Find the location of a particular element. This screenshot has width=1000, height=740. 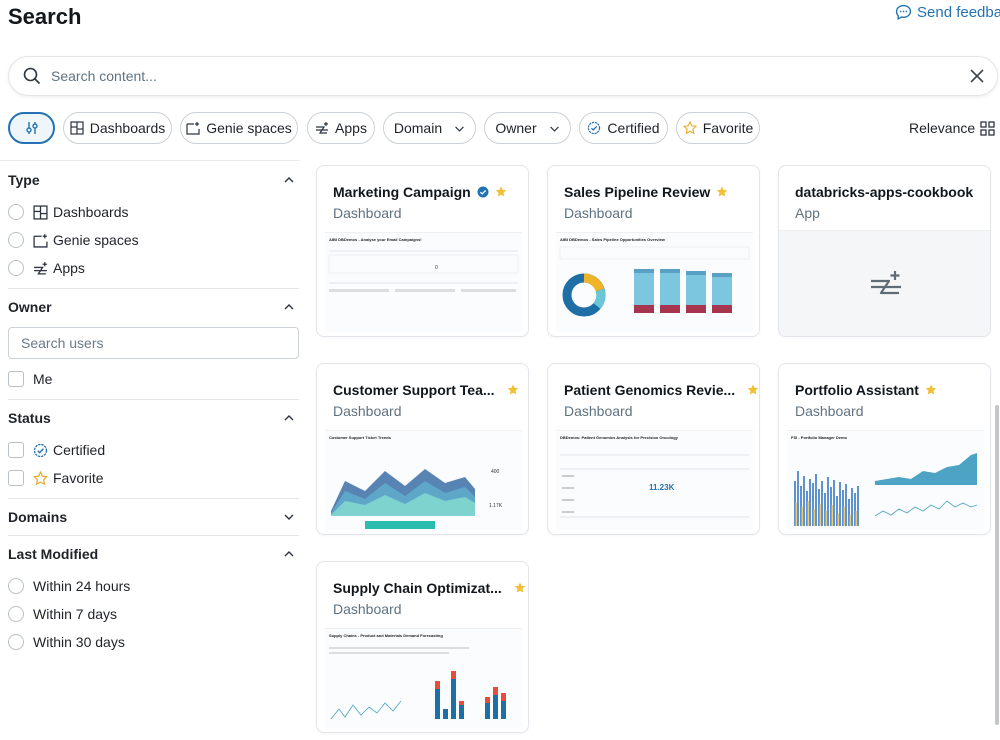

filter-apps-chip: Apps is located at coordinates (341, 128).